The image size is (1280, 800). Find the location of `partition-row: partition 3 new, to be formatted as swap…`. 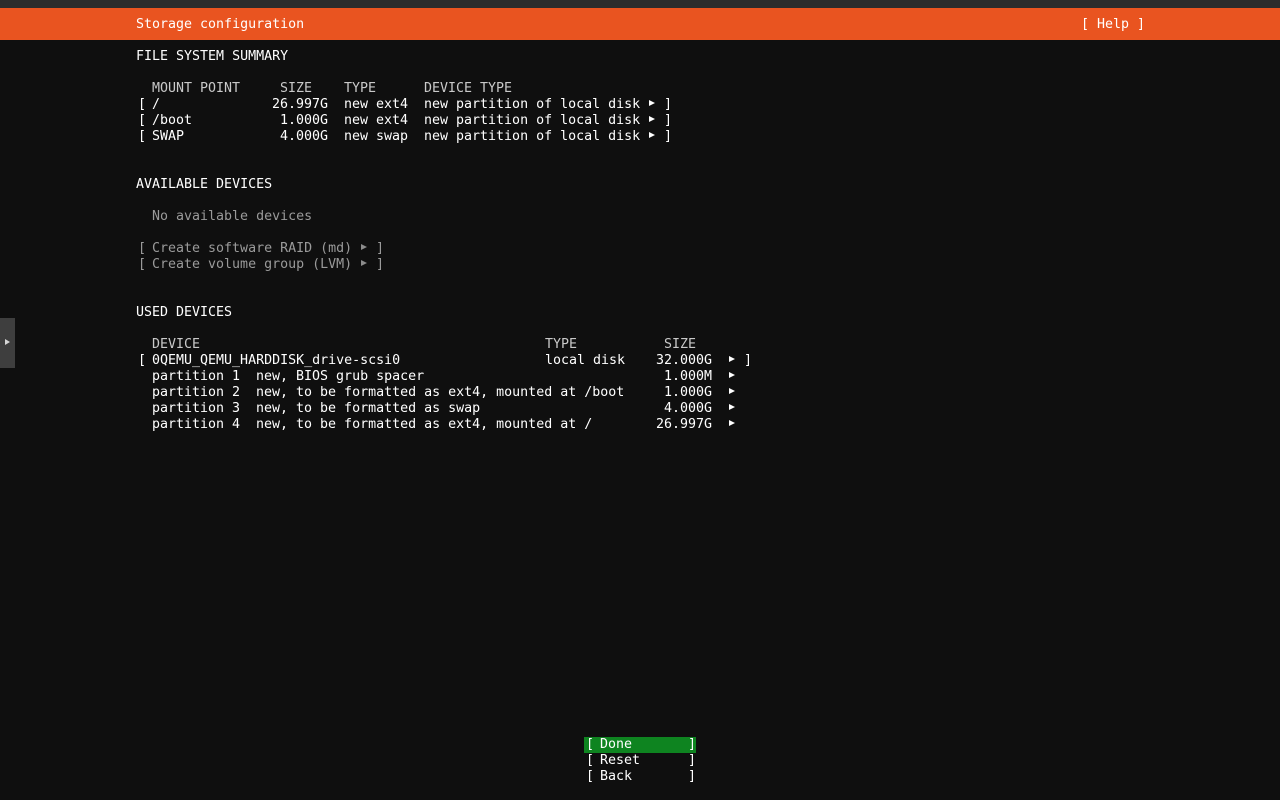

partition-row: partition 3 new, to be formatted as swap… is located at coordinates (446, 409).